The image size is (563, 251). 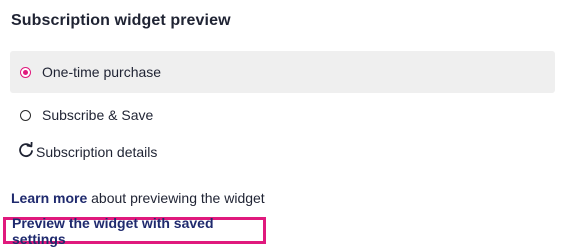 I want to click on option-label: One-time purchase, so click(x=102, y=72).